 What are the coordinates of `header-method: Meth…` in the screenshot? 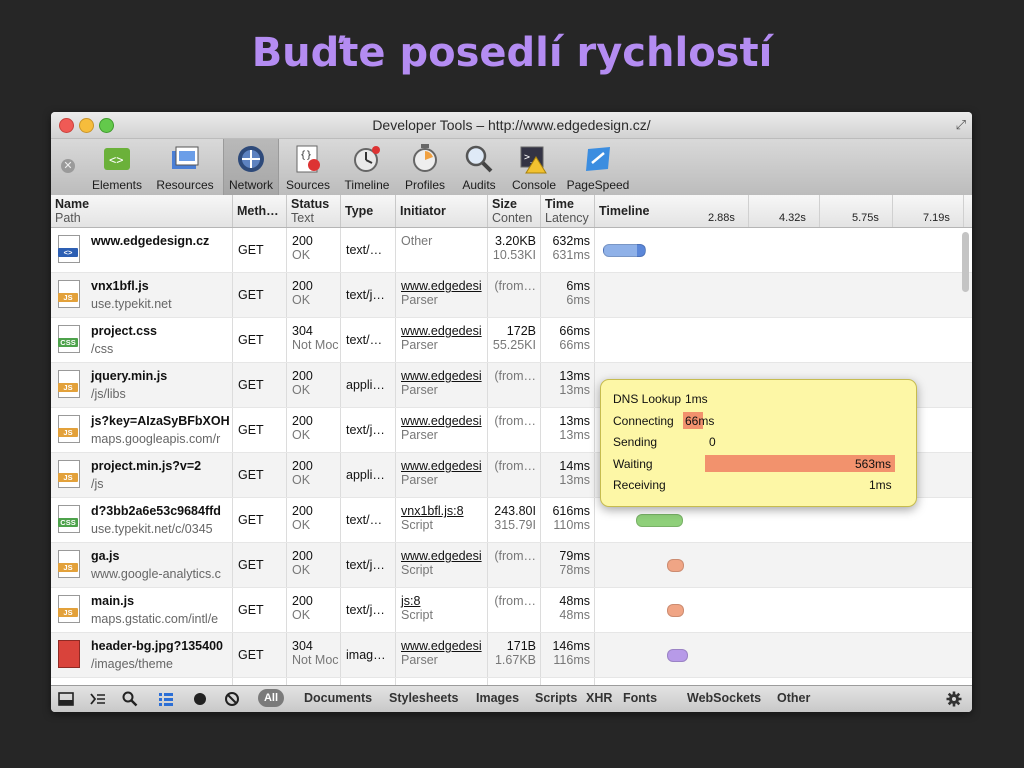 It's located at (260, 211).